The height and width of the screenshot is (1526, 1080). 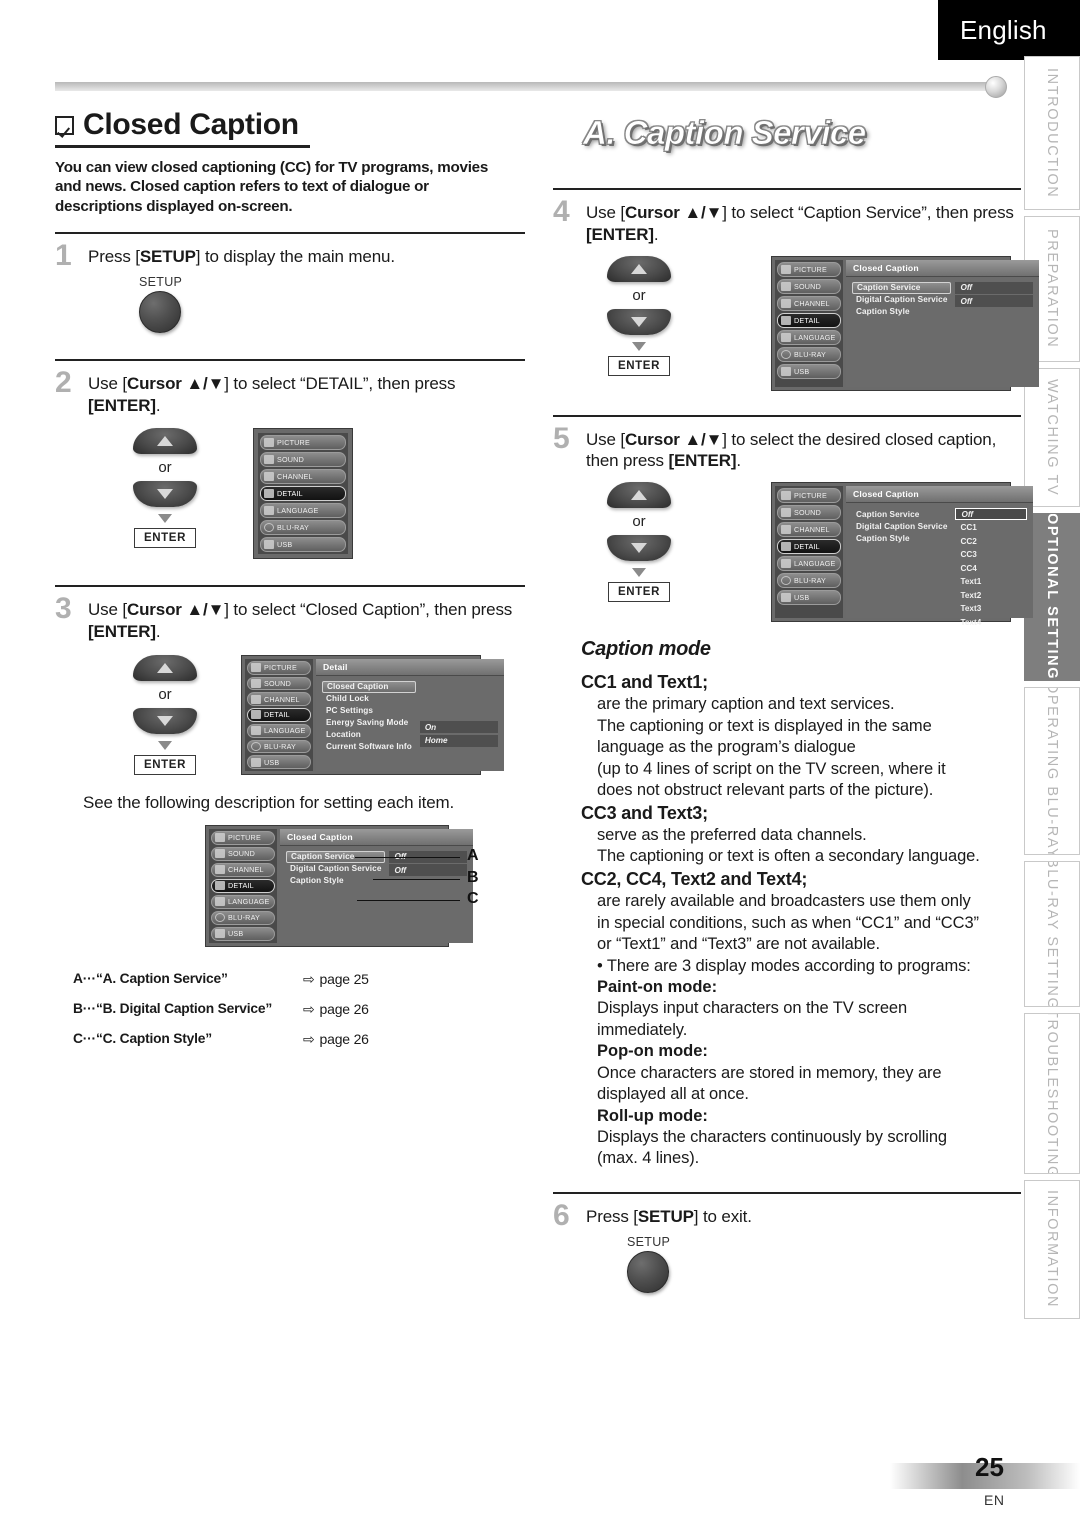 I want to click on caption-mode-term: CC2, CC4, Text2 and Text4;, so click(x=694, y=878).